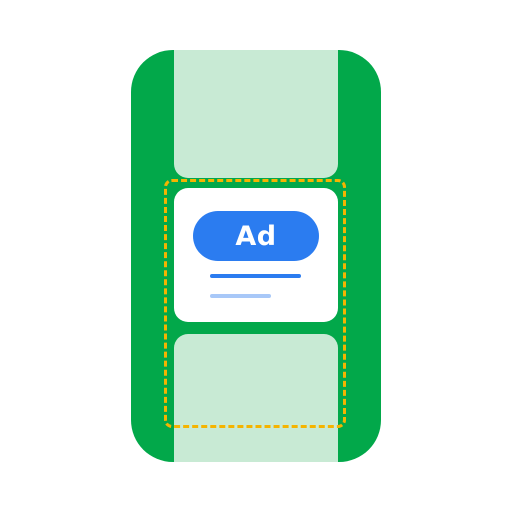 The height and width of the screenshot is (512, 512). Describe the element at coordinates (255, 276) in the screenshot. I see `ad-text-line-primary` at that location.